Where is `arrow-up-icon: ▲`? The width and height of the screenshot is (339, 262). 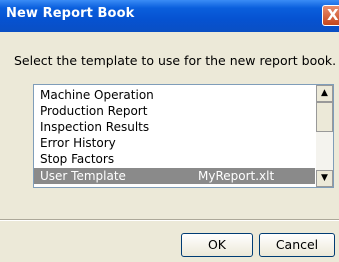
arrow-up-icon: ▲ is located at coordinates (324, 93).